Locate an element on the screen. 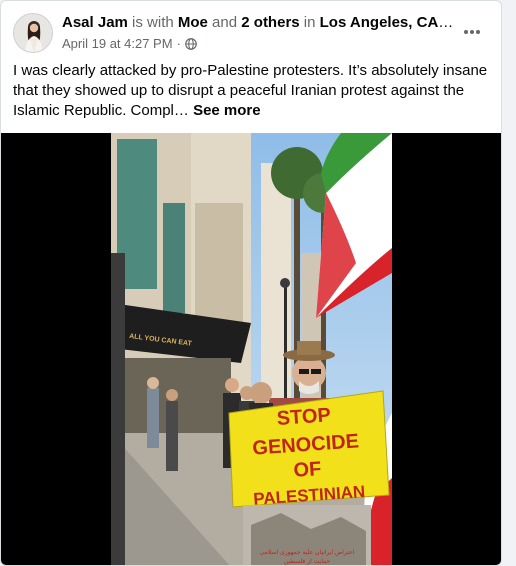 This screenshot has height=566, width=516. timestamp: April 19 at 4:27 PM is located at coordinates (117, 43).